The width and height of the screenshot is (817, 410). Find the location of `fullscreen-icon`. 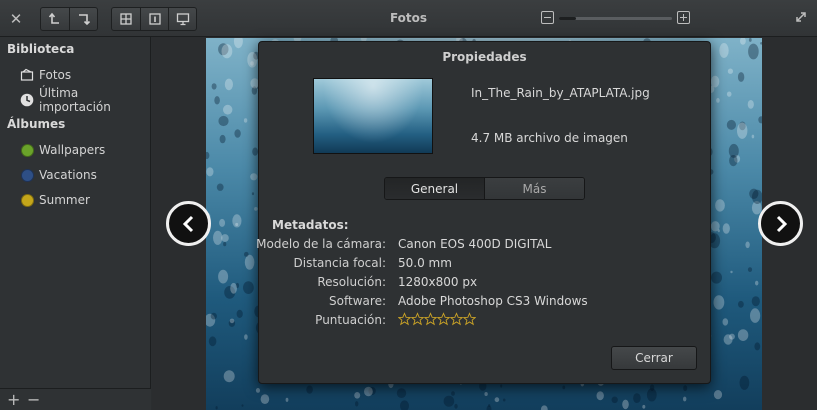

fullscreen-icon is located at coordinates (801, 17).